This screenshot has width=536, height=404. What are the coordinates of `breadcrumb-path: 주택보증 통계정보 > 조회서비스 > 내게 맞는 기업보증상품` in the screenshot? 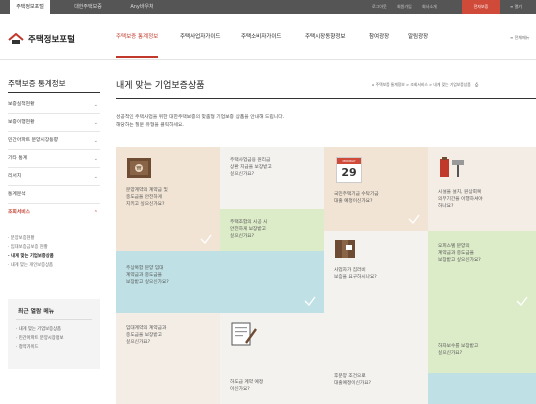 It's located at (423, 84).